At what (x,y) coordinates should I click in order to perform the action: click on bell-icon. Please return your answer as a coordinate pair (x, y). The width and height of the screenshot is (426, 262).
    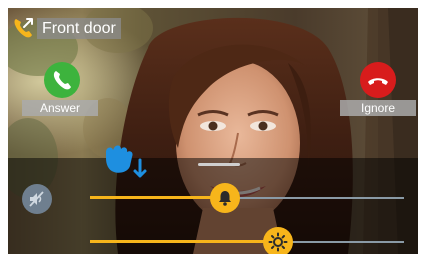
    Looking at the image, I should click on (225, 198).